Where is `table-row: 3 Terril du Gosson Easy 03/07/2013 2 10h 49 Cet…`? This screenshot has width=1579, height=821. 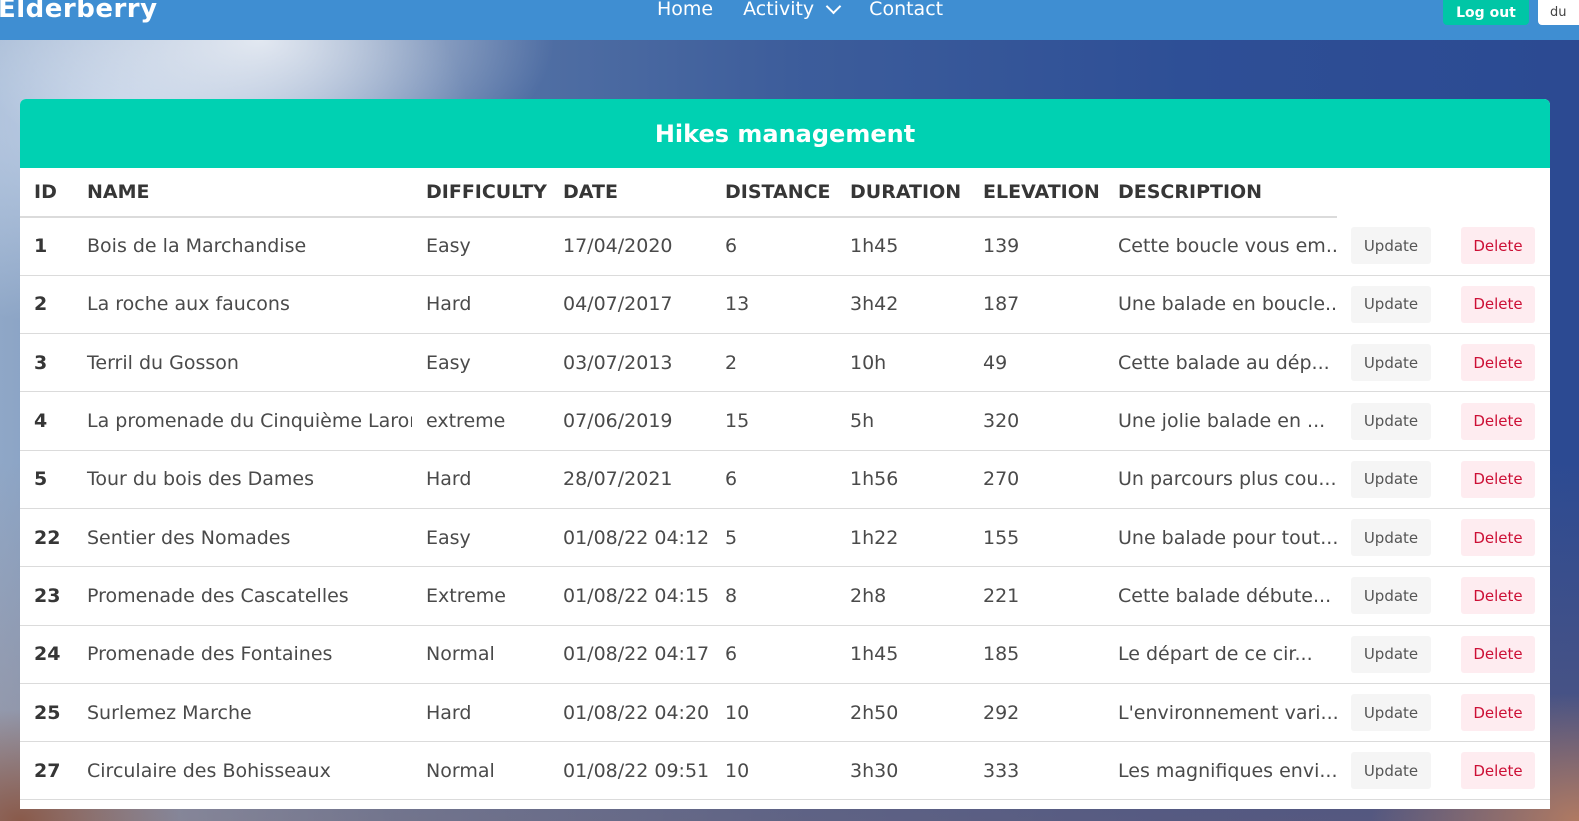 table-row: 3 Terril du Gosson Easy 03/07/2013 2 10h 49 Cet… is located at coordinates (785, 363).